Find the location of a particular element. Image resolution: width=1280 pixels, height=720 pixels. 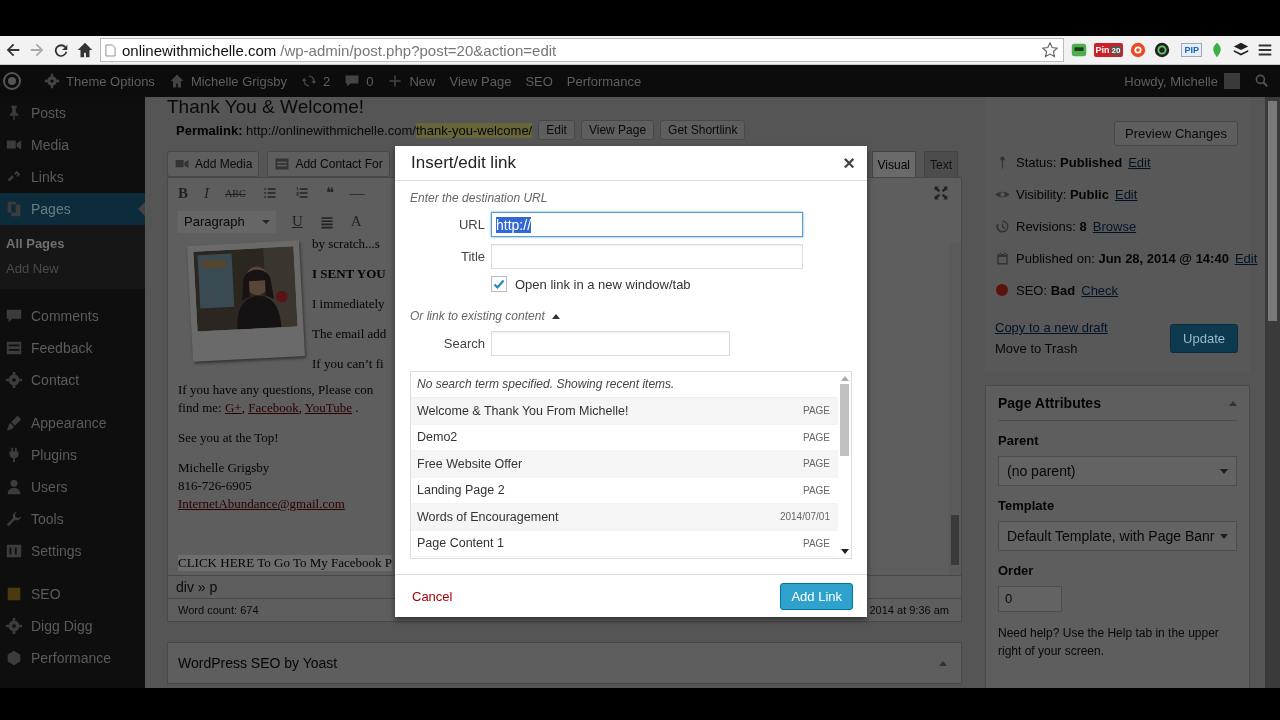

page-scrollbar is located at coordinates (1272, 392).